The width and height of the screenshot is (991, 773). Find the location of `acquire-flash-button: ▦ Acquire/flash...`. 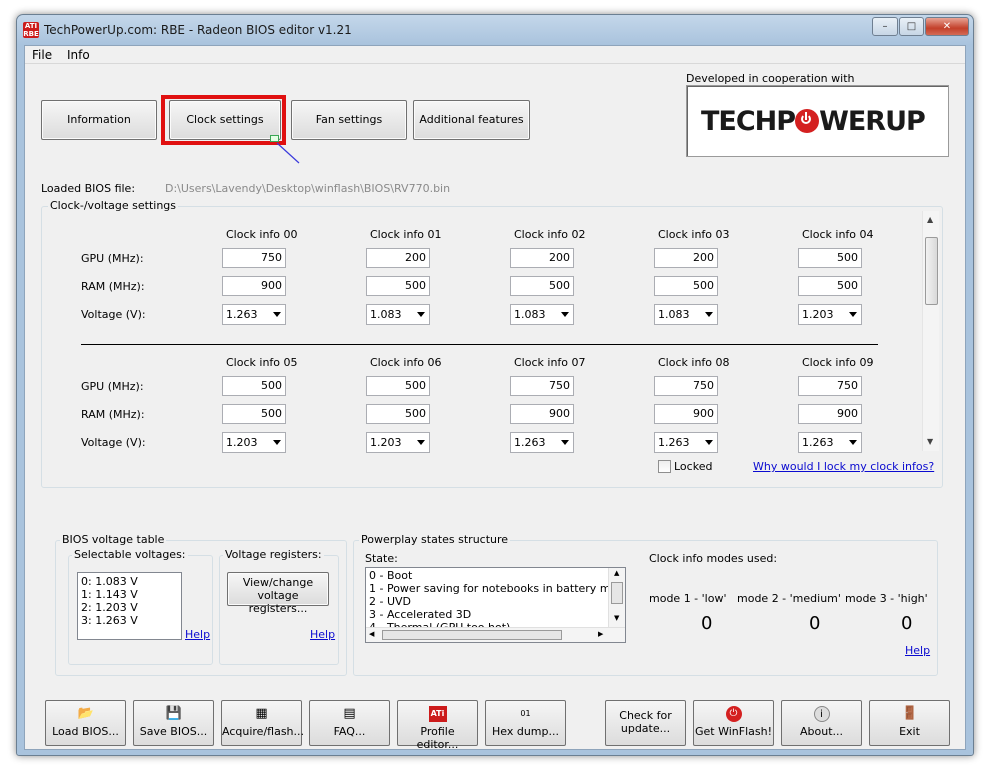

acquire-flash-button: ▦ Acquire/flash... is located at coordinates (262, 723).